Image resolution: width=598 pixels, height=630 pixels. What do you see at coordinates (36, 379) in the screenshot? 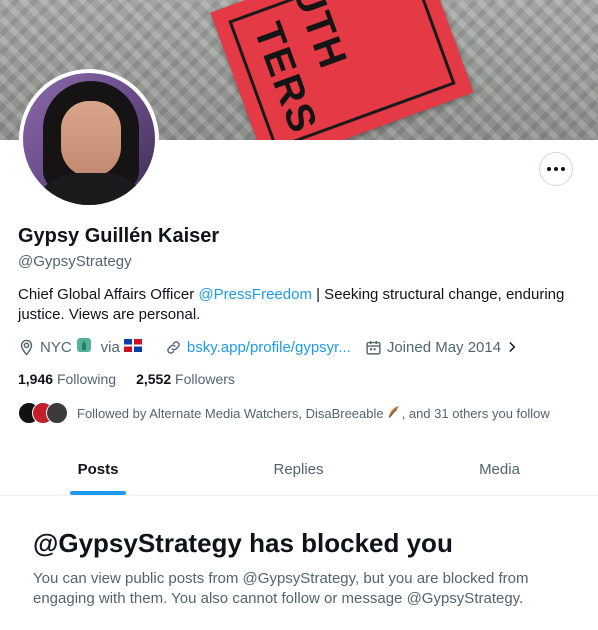
I see `following-count: 1,946` at bounding box center [36, 379].